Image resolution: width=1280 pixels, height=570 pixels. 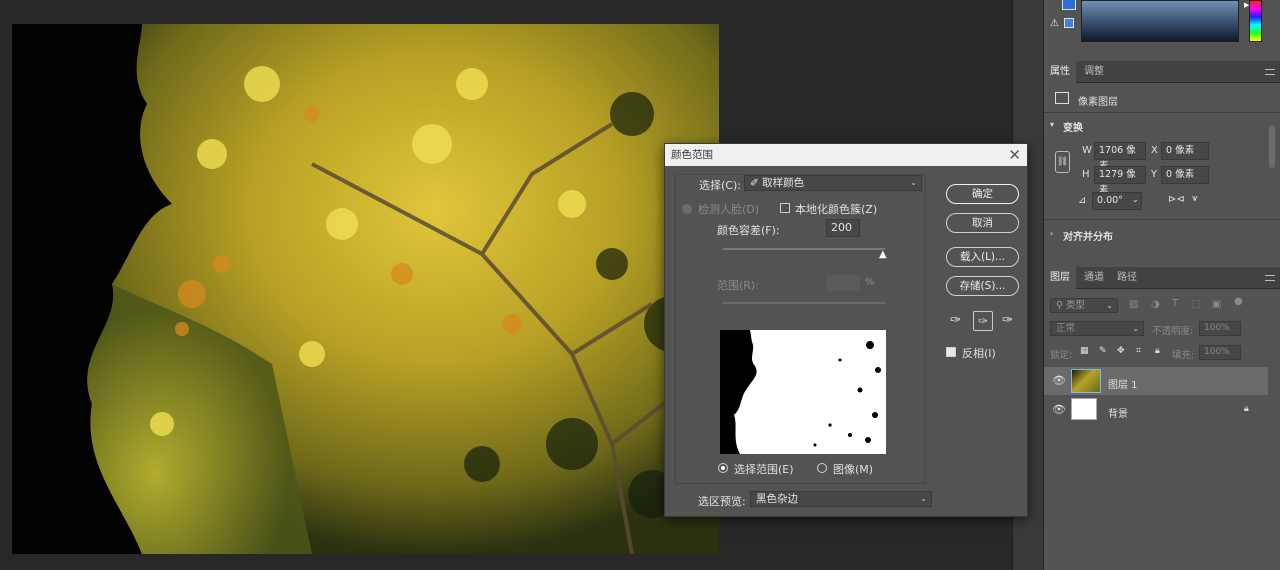 What do you see at coordinates (1054, 23) in the screenshot?
I see `gamut-warning-icon: ⚠` at bounding box center [1054, 23].